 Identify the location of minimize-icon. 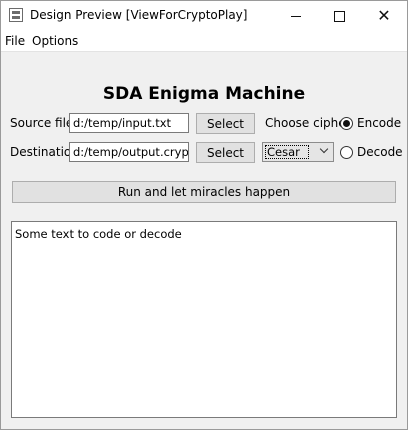
(296, 16).